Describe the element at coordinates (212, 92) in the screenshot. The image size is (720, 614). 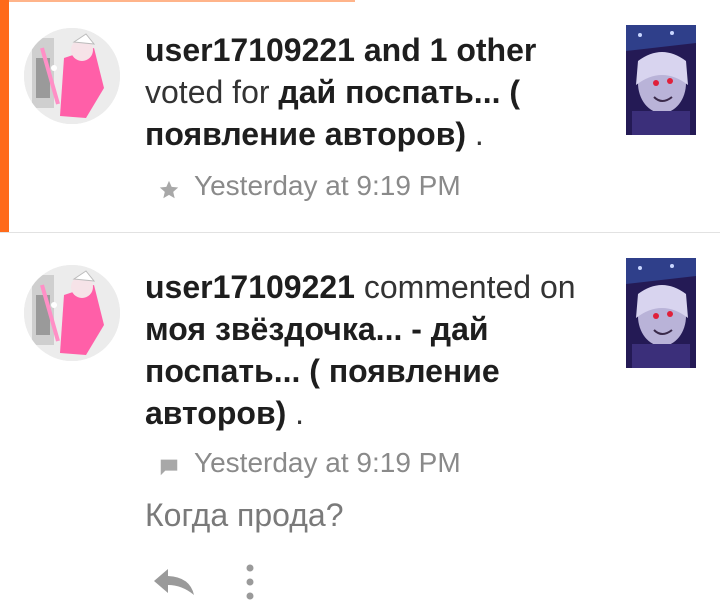
I see `action-text: voted for` at that location.